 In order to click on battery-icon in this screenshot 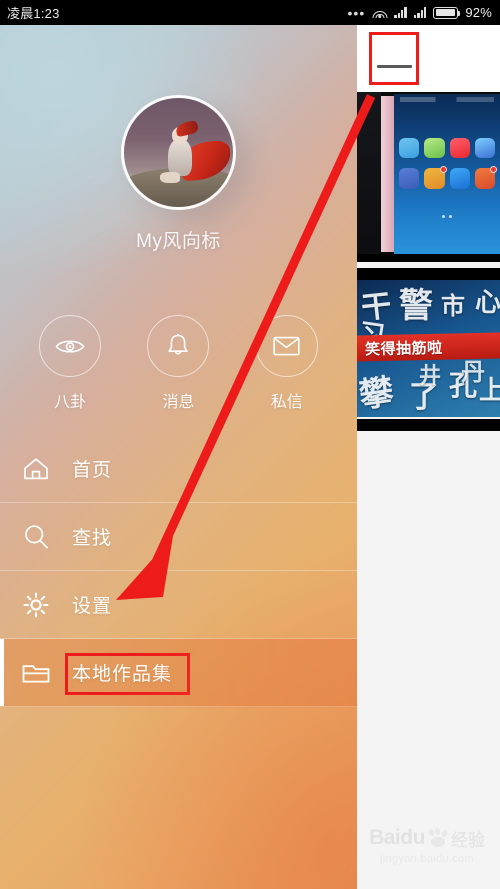, I will do `click(447, 12)`.